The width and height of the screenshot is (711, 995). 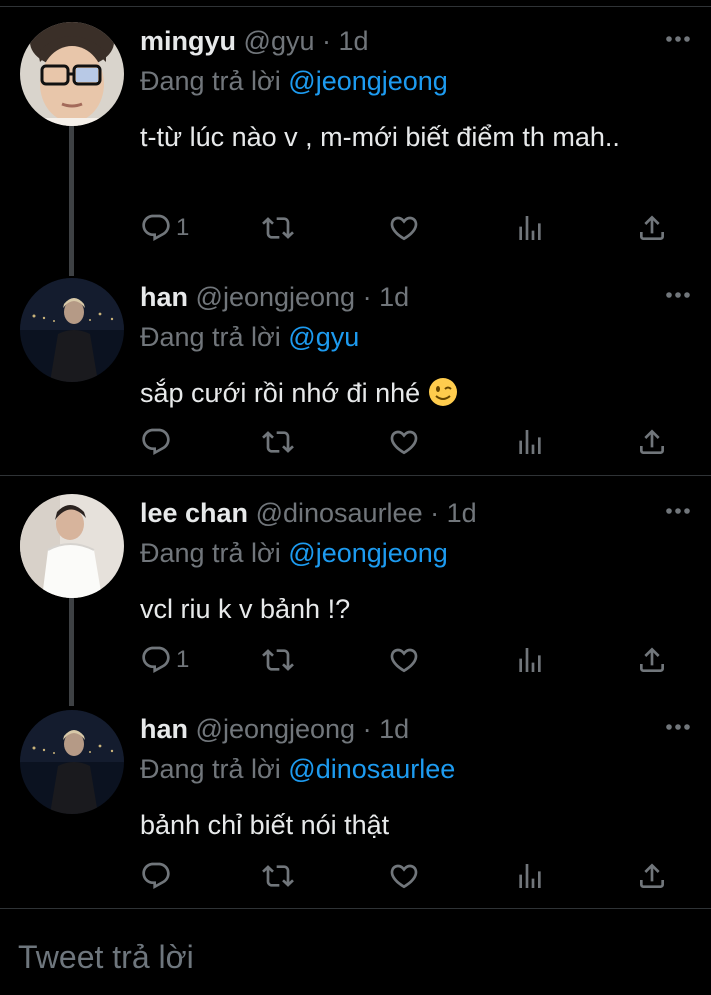 I want to click on mingyu-avatar-image, so click(x=72, y=74).